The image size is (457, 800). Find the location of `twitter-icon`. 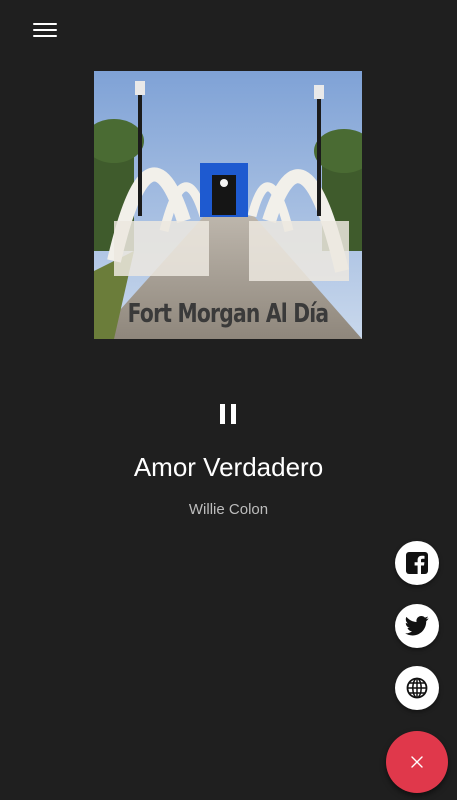

twitter-icon is located at coordinates (417, 626).